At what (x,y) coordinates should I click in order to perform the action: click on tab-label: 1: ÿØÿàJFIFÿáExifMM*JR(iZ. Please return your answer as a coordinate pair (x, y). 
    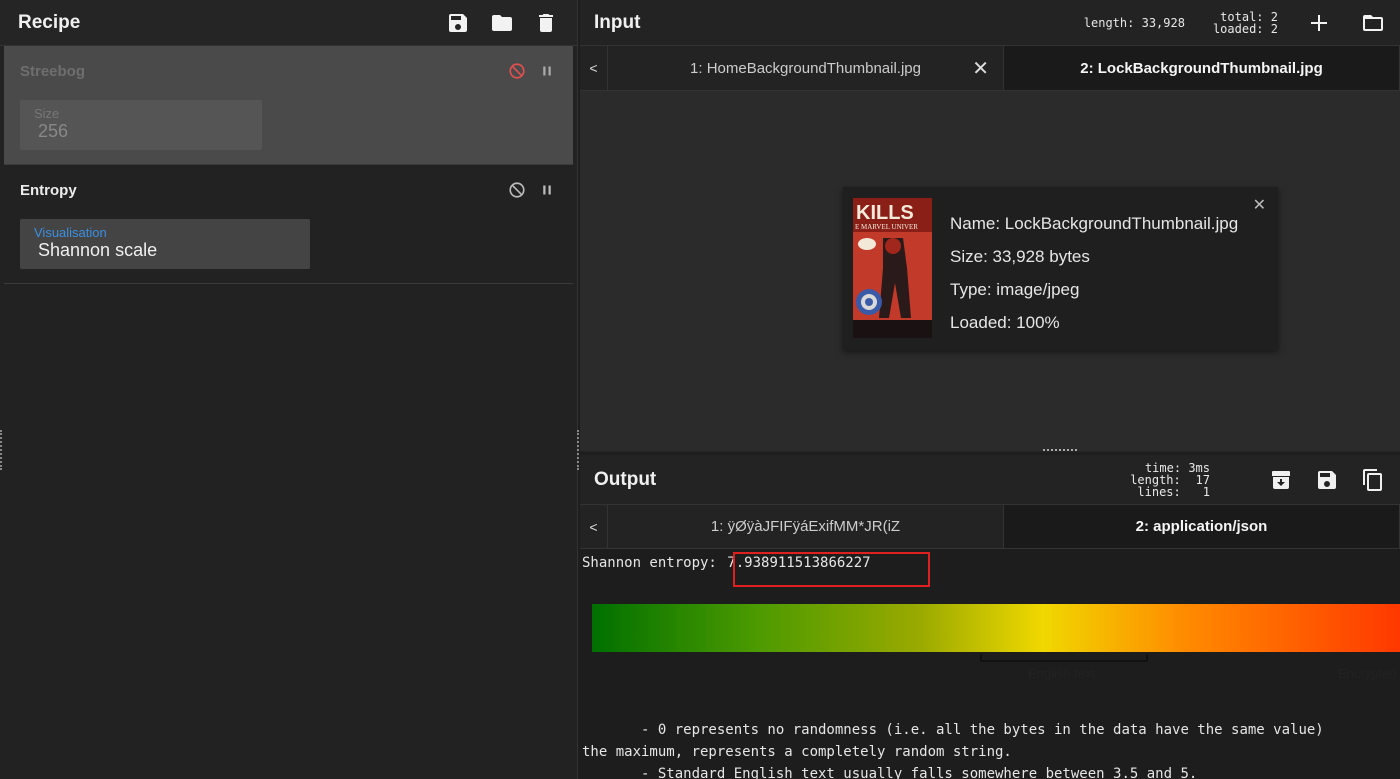
    Looking at the image, I should click on (805, 526).